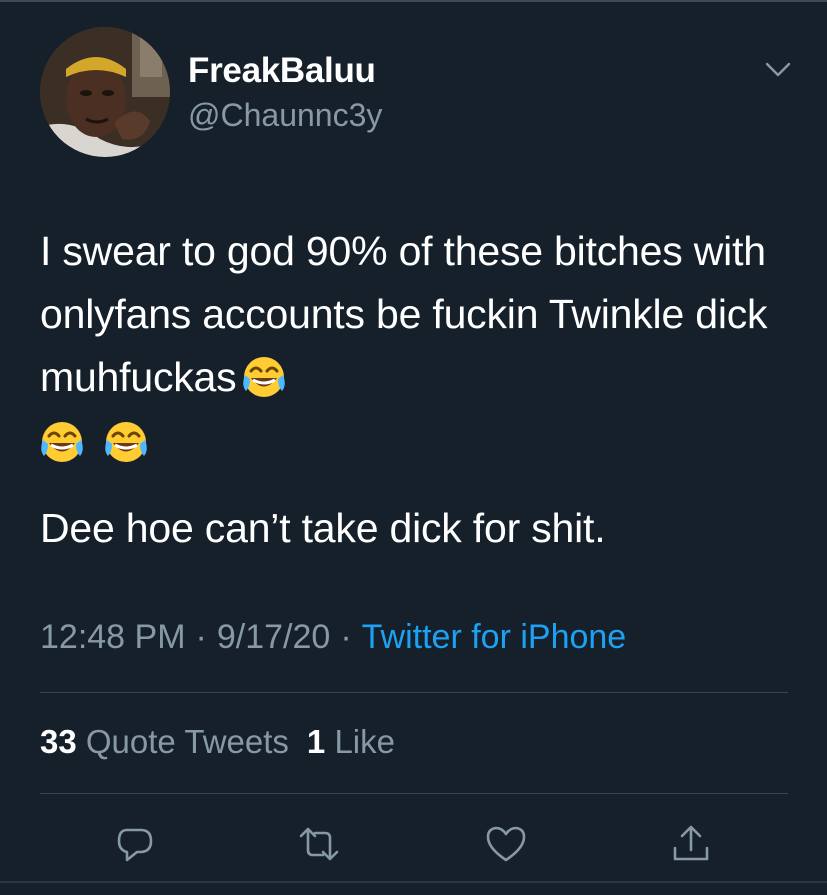  Describe the element at coordinates (113, 637) in the screenshot. I see `tweet-time: 12:48 PM` at that location.